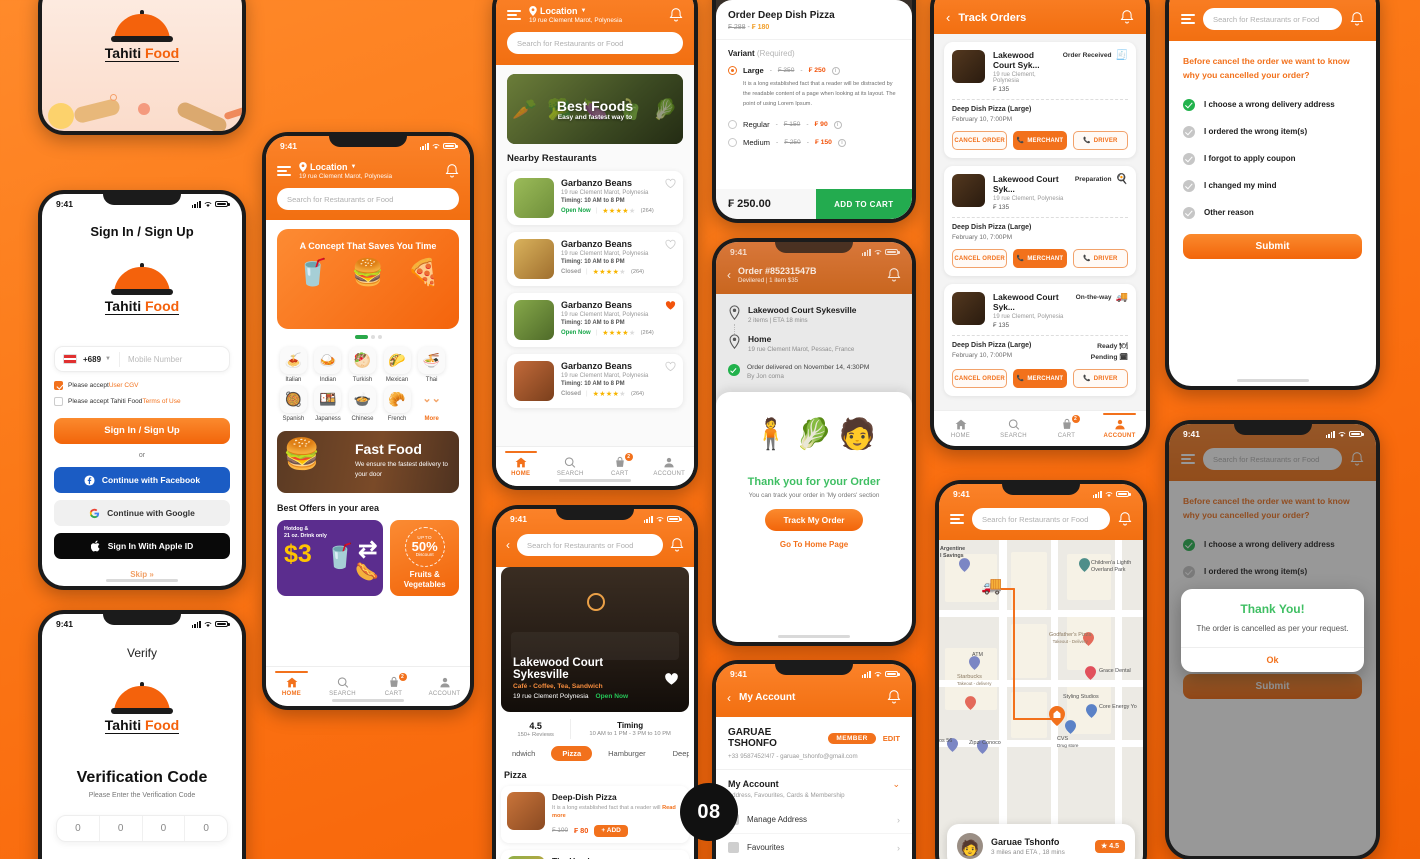 The image size is (1420, 859). I want to click on category-mexican: 🌮 Mexican, so click(397, 365).